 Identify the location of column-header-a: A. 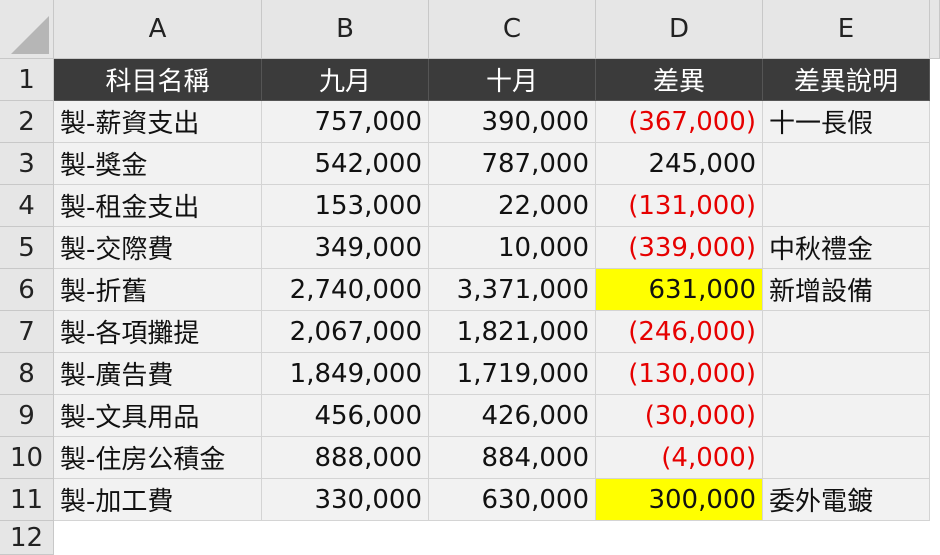
(158, 29).